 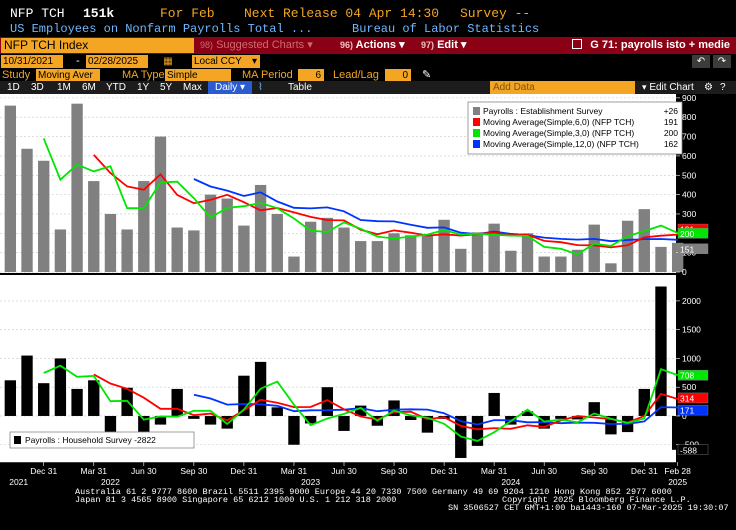 What do you see at coordinates (64, 87) in the screenshot?
I see `period-1m: 1M` at bounding box center [64, 87].